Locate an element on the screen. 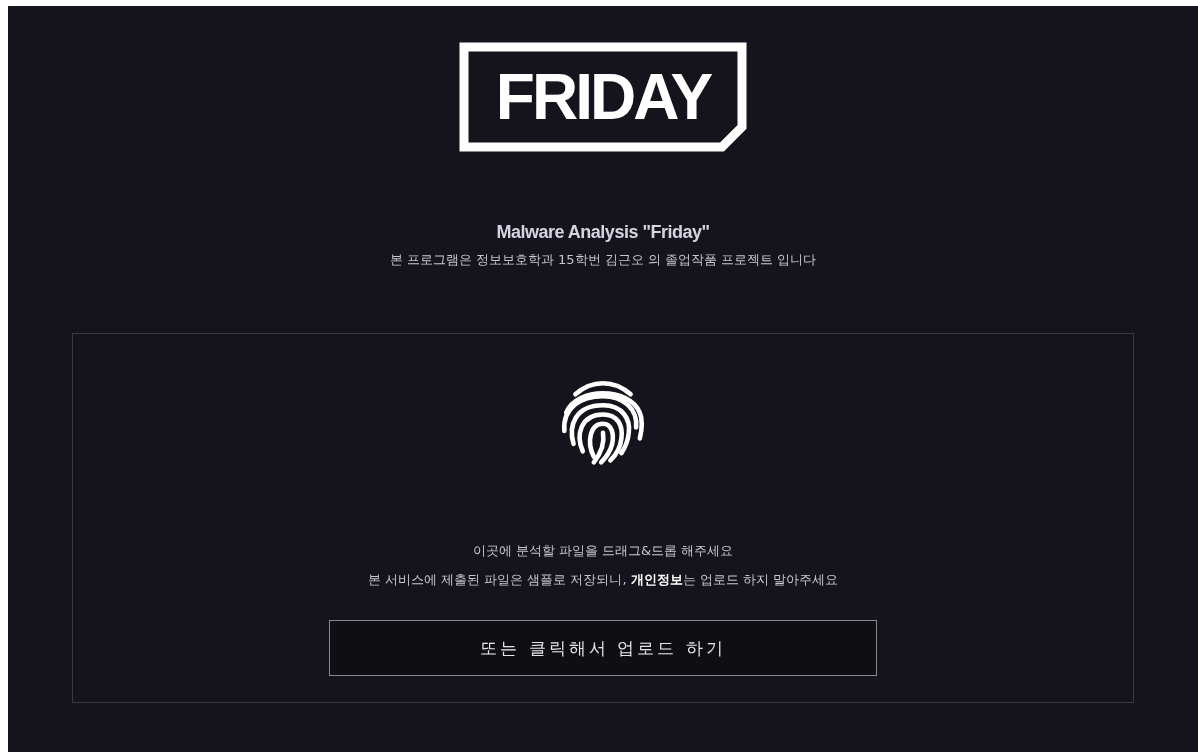 The image size is (1198, 752). logo: FRIDAY is located at coordinates (603, 97).